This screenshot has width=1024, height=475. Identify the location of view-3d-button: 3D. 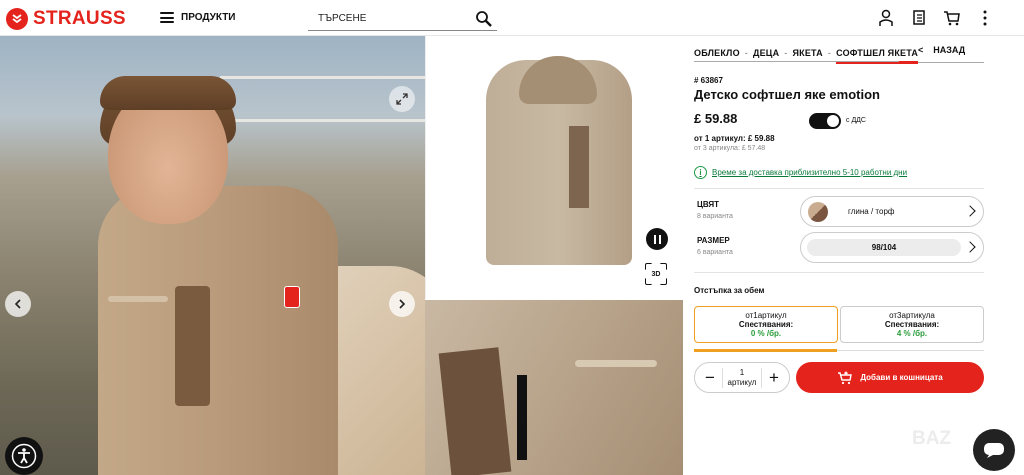
(656, 274).